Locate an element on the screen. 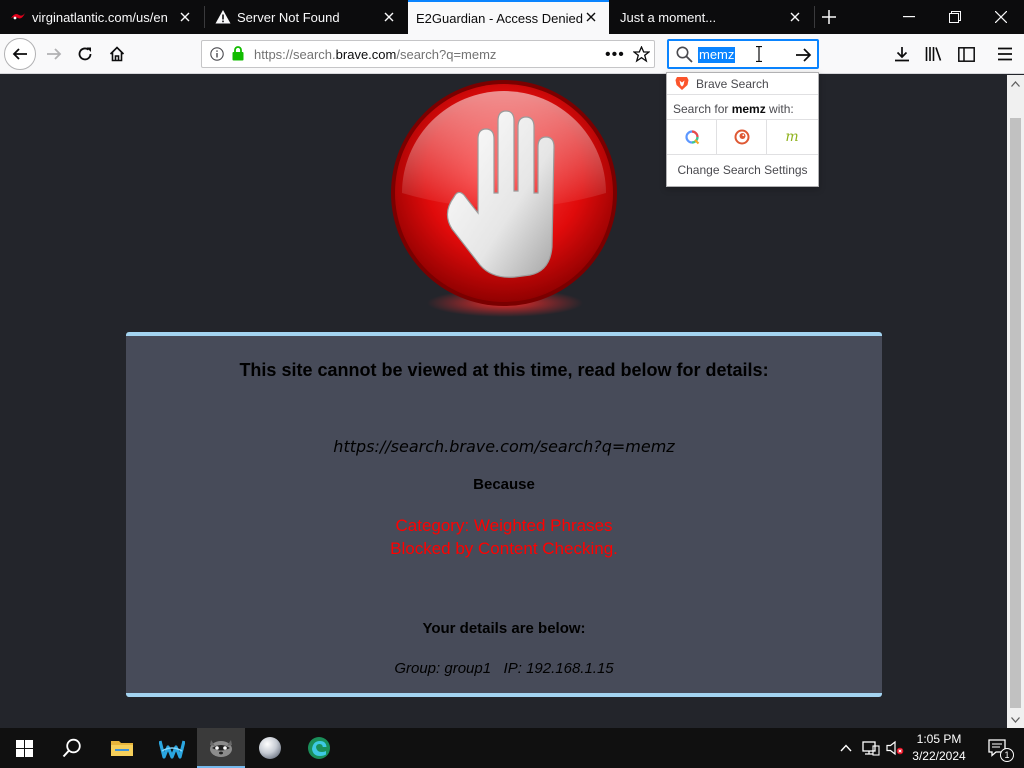 This screenshot has width=1024, height=768. notification-badge: 1 is located at coordinates (1007, 755).